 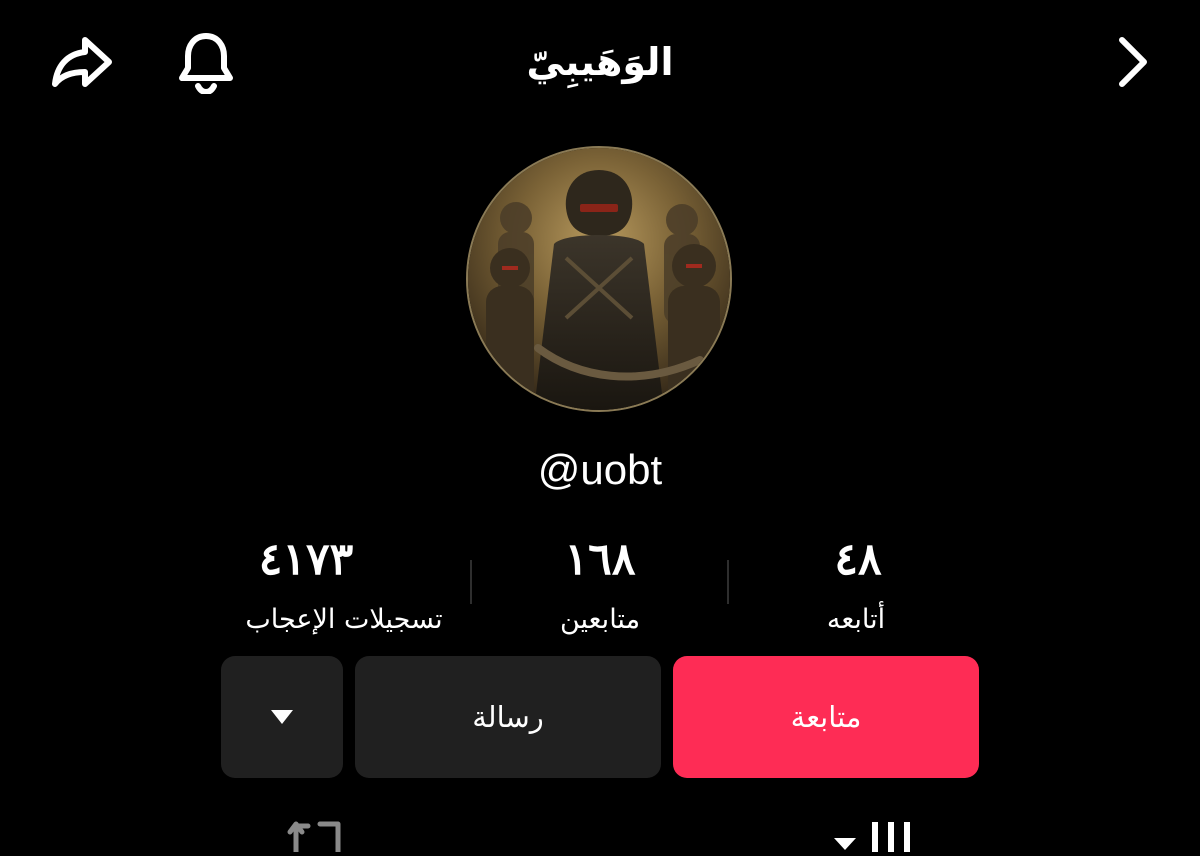 I want to click on avatar, so click(x=599, y=279).